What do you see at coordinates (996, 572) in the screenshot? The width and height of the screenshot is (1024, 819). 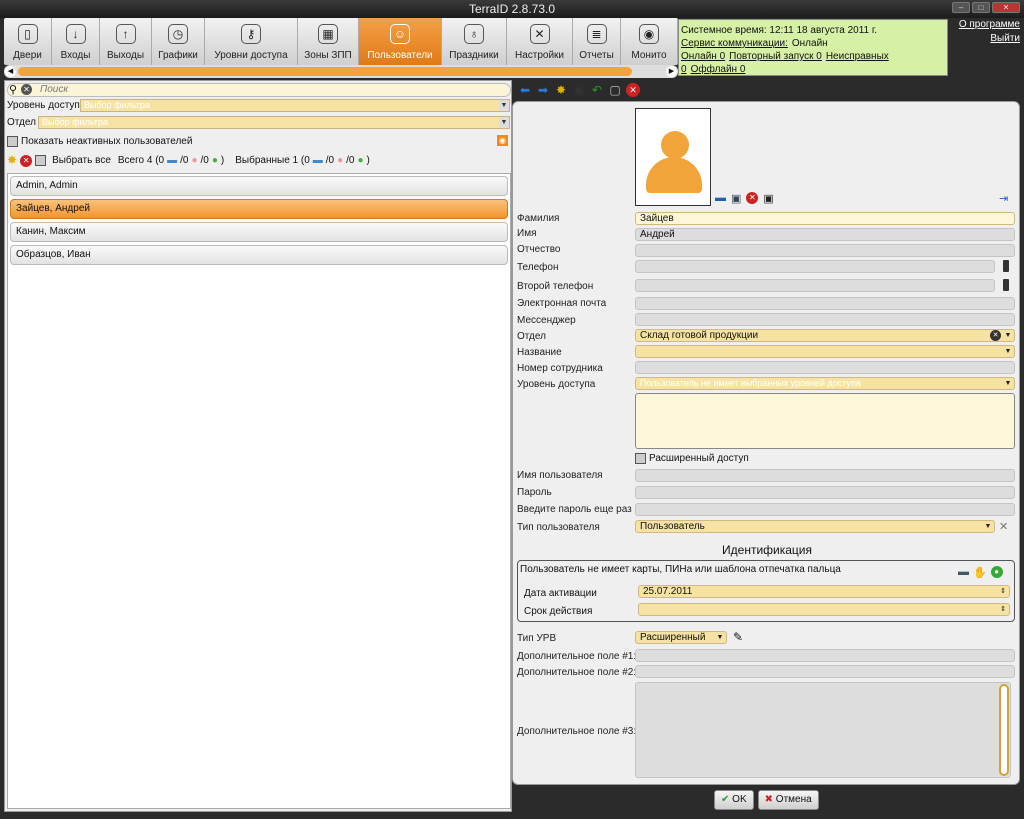 I see `add-pin-icon: ●` at bounding box center [996, 572].